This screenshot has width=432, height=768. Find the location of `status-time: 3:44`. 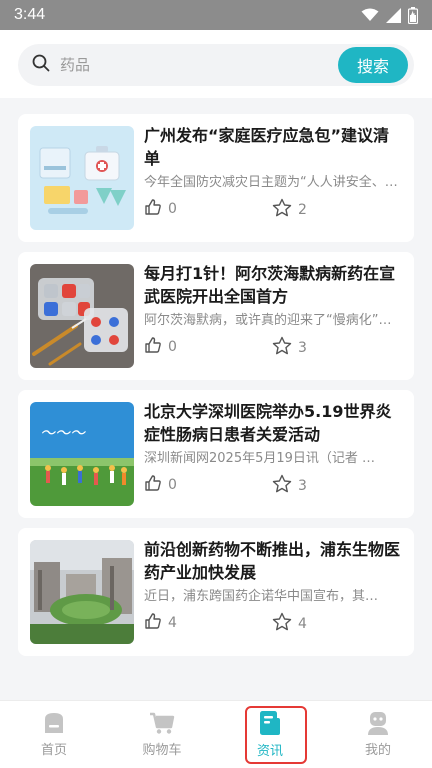

status-time: 3:44 is located at coordinates (30, 14).